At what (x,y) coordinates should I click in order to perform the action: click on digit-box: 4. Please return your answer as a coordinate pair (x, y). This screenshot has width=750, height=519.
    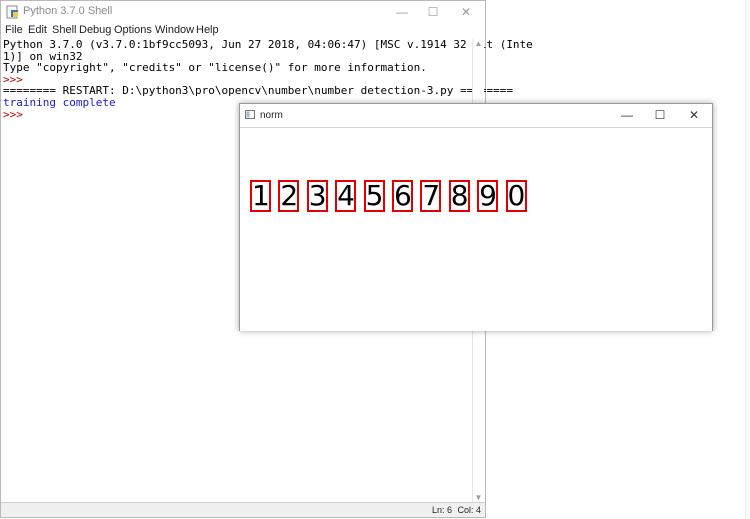
    Looking at the image, I should click on (346, 195).